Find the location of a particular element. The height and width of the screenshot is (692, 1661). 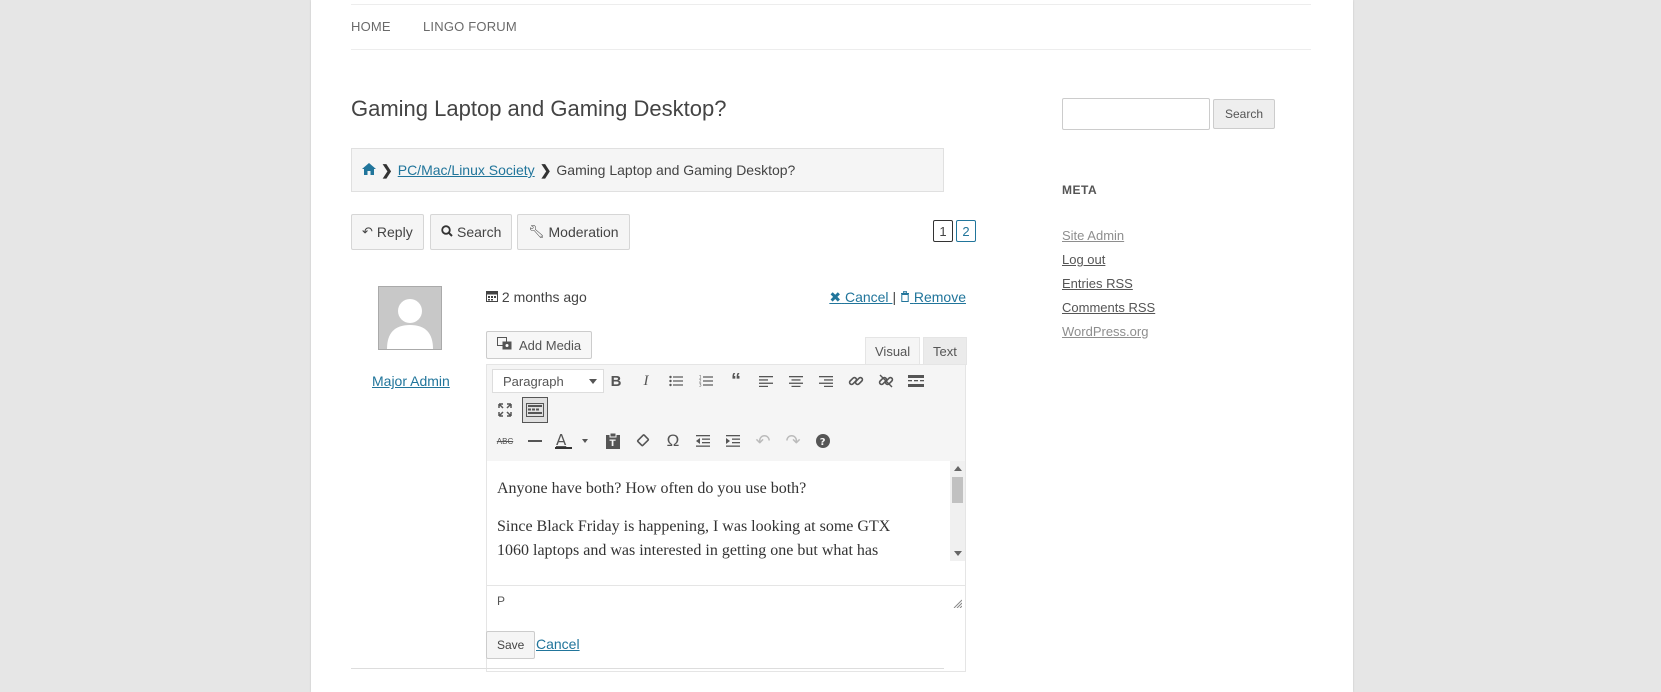

horizontal-line-icon is located at coordinates (535, 441).